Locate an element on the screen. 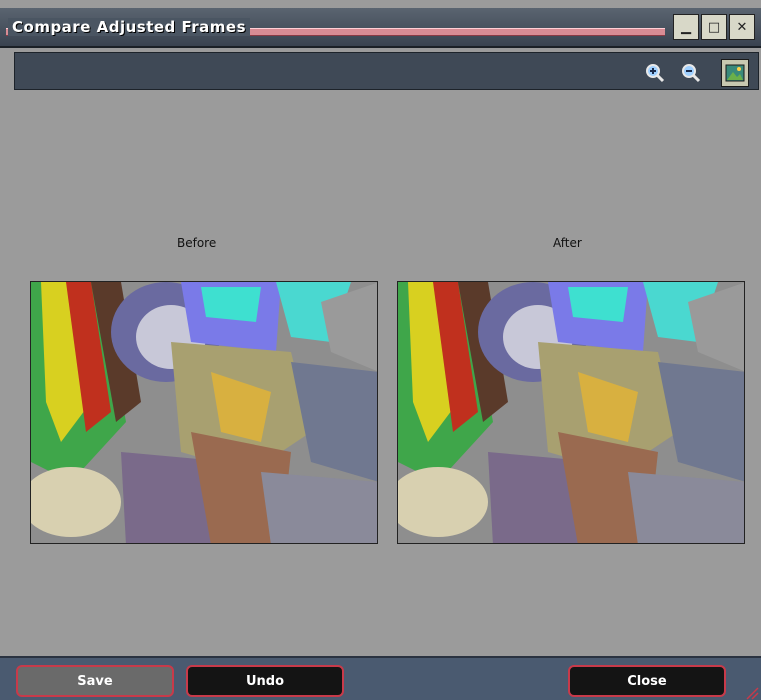  undo-button-label: Undo is located at coordinates (265, 681).